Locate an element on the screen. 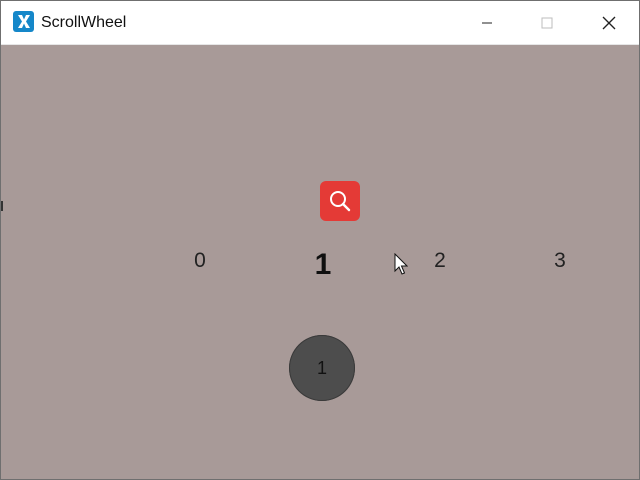 This screenshot has width=640, height=480. title-bar: ScrollWheel is located at coordinates (320, 23).